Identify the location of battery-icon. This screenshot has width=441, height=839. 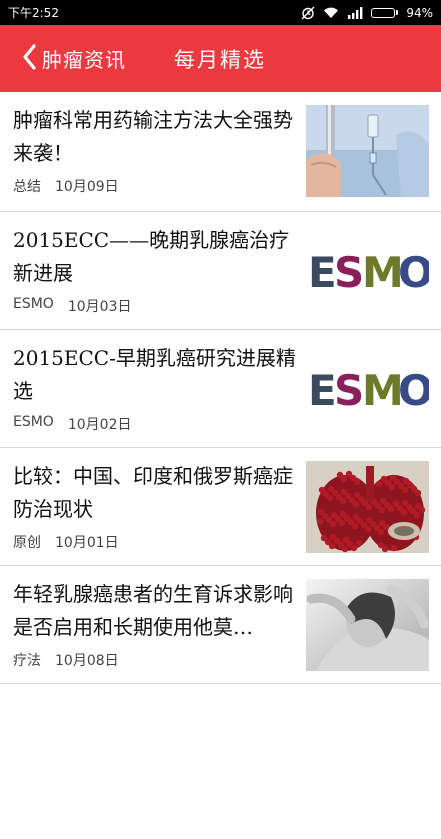
(385, 12).